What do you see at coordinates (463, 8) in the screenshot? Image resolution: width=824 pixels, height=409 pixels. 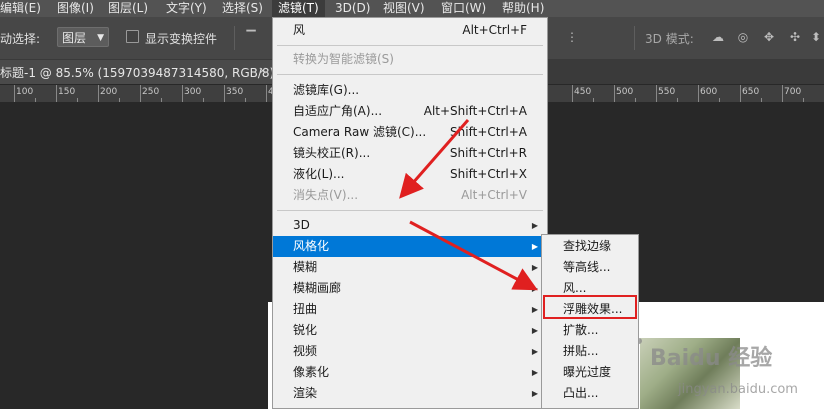 I see `menu-window: 窗口(W)` at bounding box center [463, 8].